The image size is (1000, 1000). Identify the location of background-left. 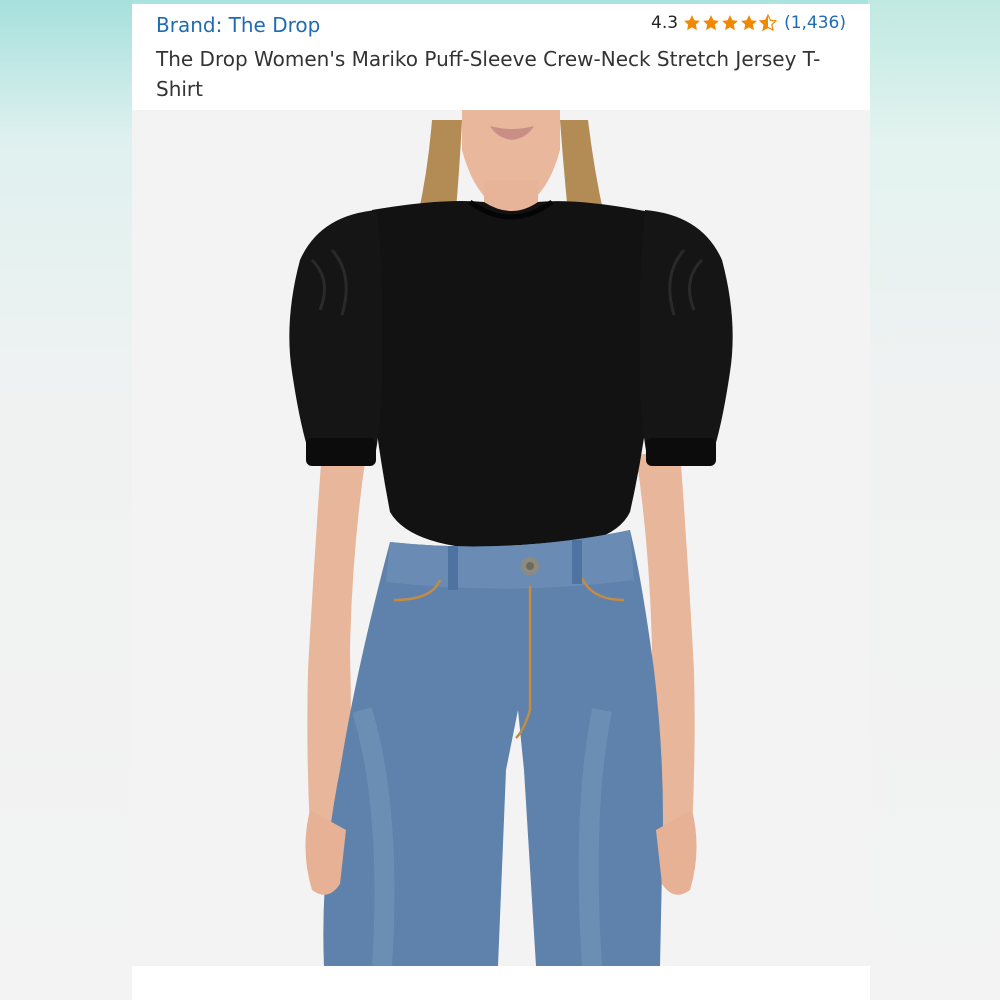
(66, 500).